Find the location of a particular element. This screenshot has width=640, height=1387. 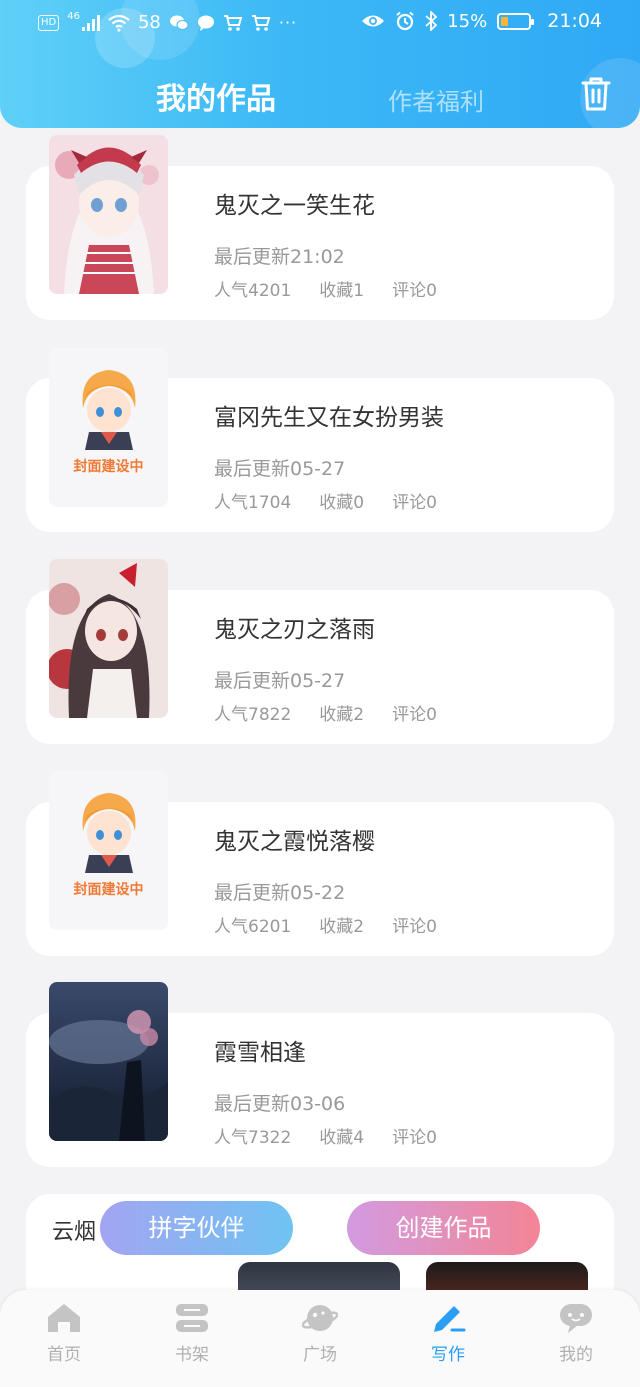

profile-chat-icon is located at coordinates (576, 1318).